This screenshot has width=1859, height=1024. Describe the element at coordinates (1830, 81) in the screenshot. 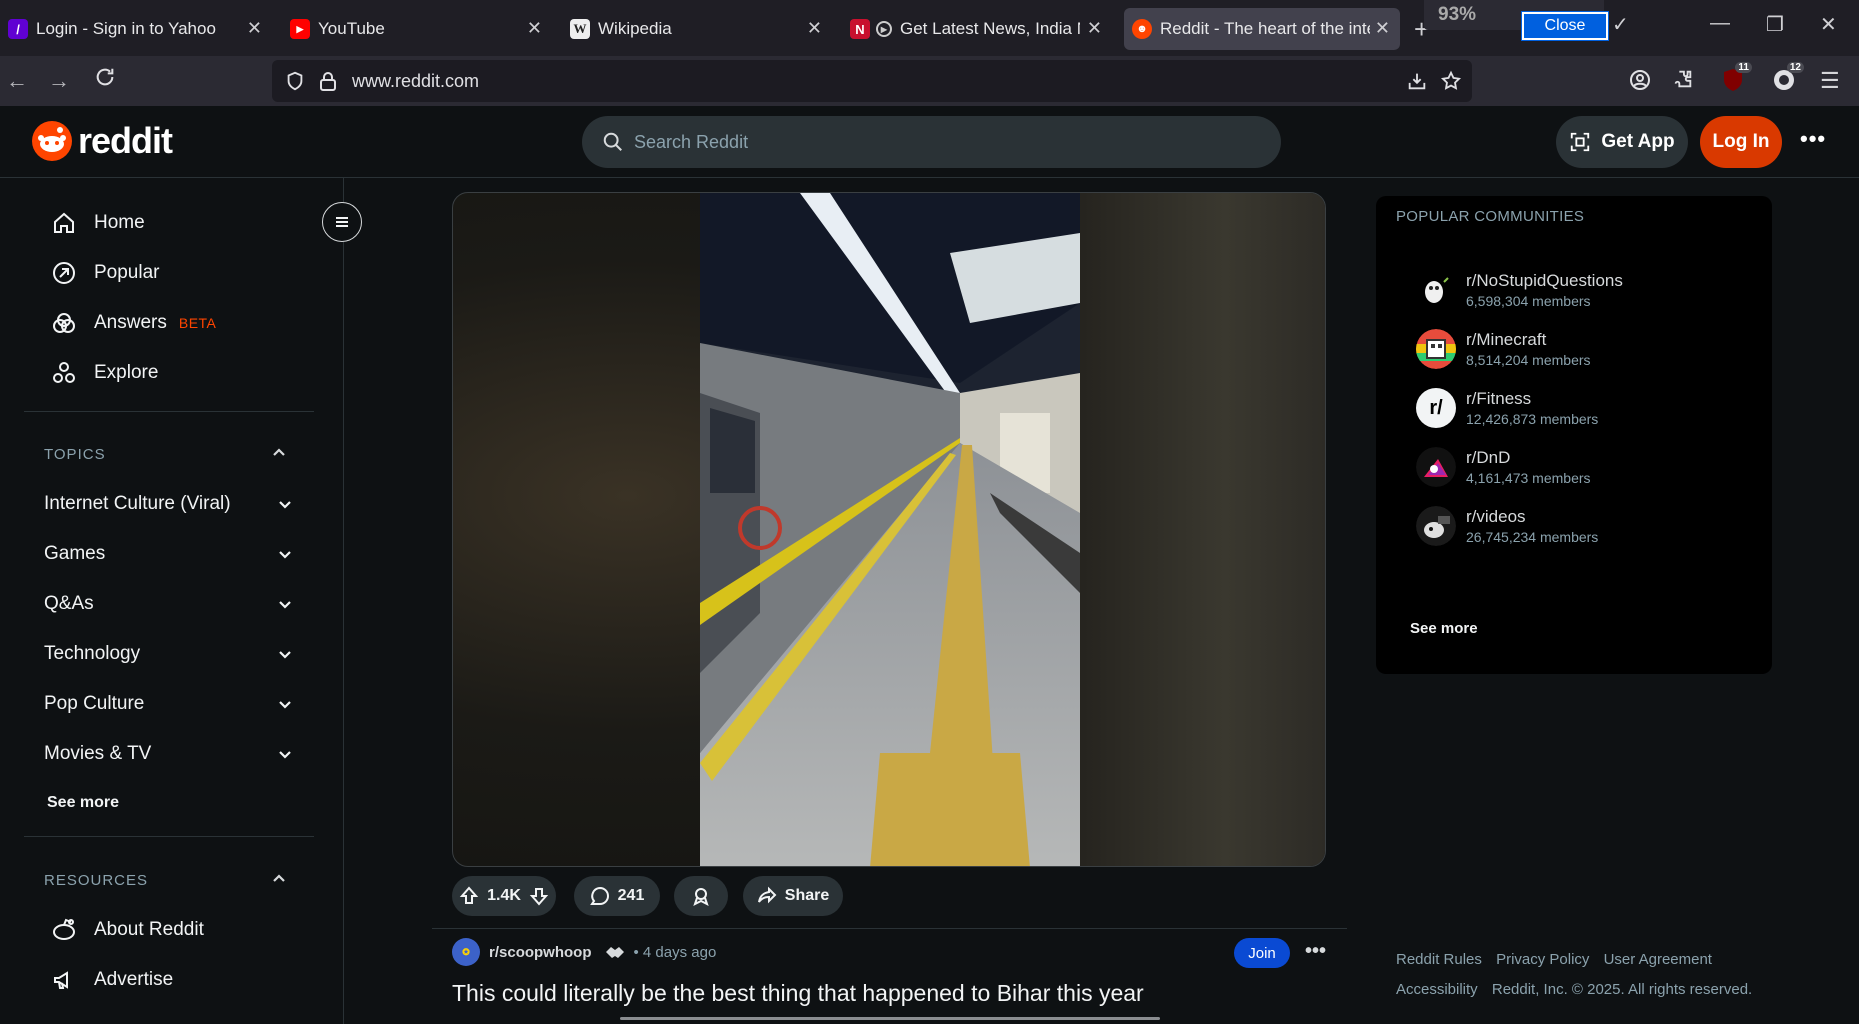

I see `menu-icon: ☰` at that location.